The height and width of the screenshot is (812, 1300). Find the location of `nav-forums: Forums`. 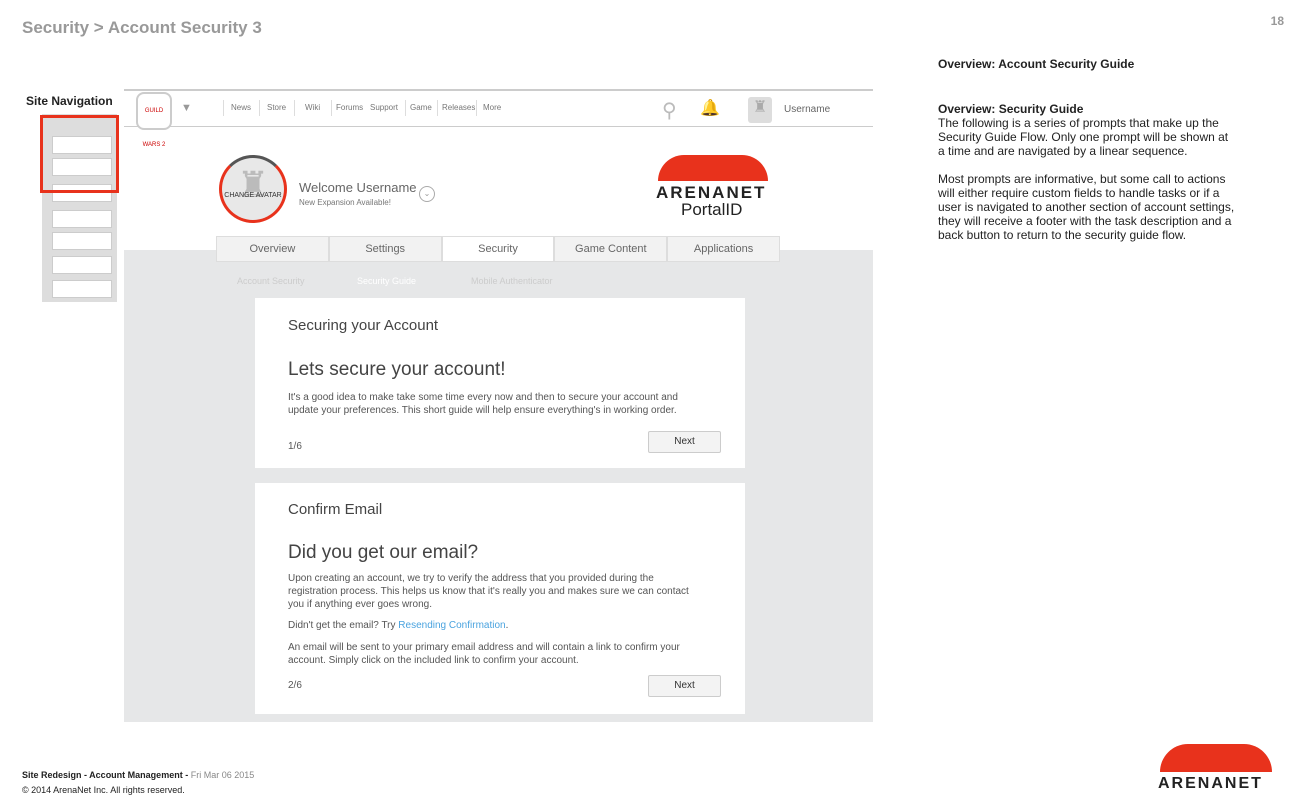

nav-forums: Forums is located at coordinates (349, 107).